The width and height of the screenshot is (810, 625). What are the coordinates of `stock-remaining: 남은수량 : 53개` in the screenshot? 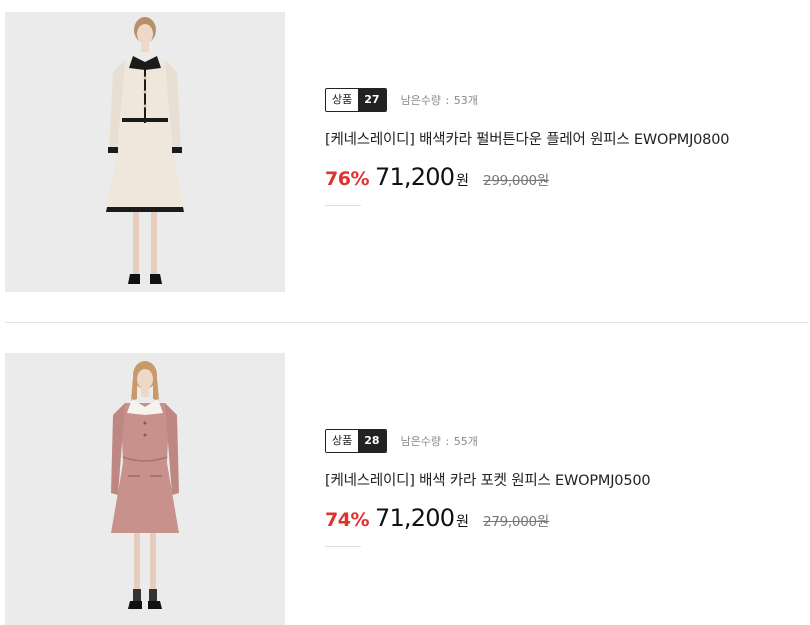 It's located at (439, 100).